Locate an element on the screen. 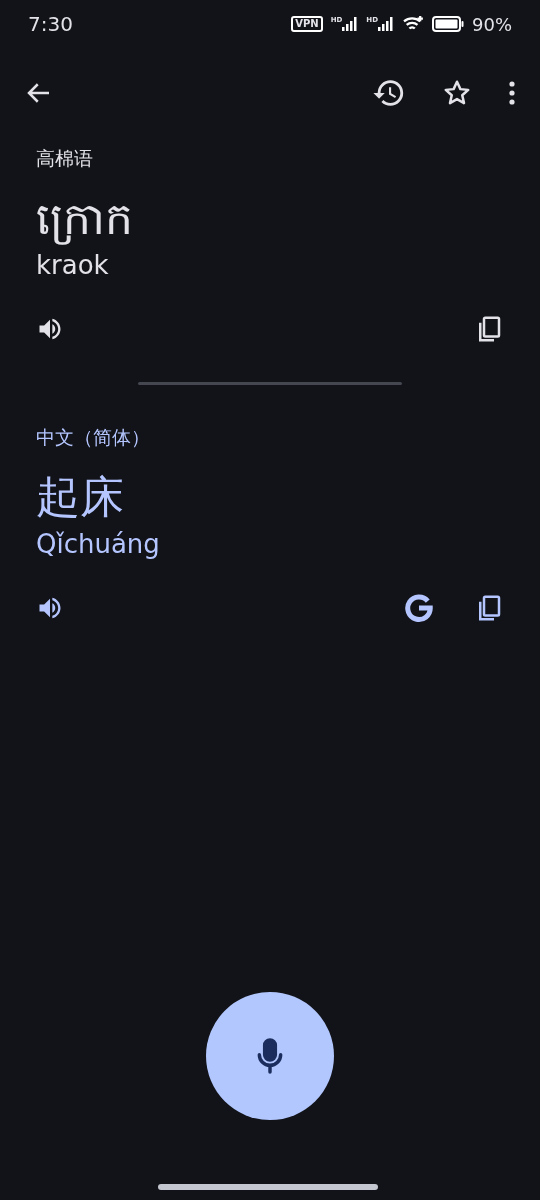 This screenshot has width=540, height=1200. battery-percent: 90% is located at coordinates (492, 24).